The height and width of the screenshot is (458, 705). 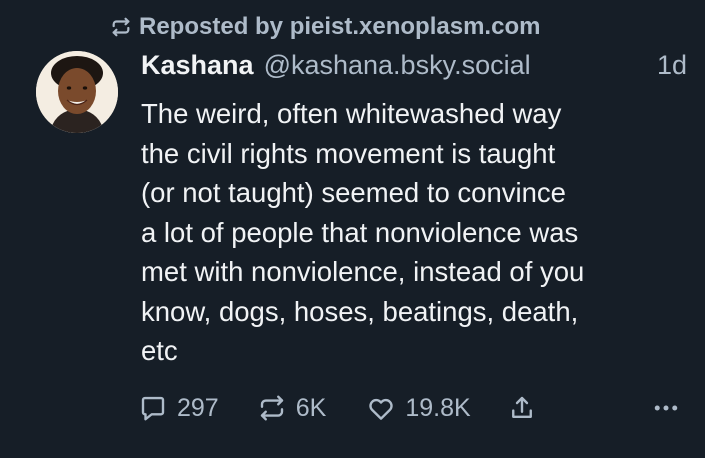 What do you see at coordinates (292, 408) in the screenshot?
I see `repost-button: 6K` at bounding box center [292, 408].